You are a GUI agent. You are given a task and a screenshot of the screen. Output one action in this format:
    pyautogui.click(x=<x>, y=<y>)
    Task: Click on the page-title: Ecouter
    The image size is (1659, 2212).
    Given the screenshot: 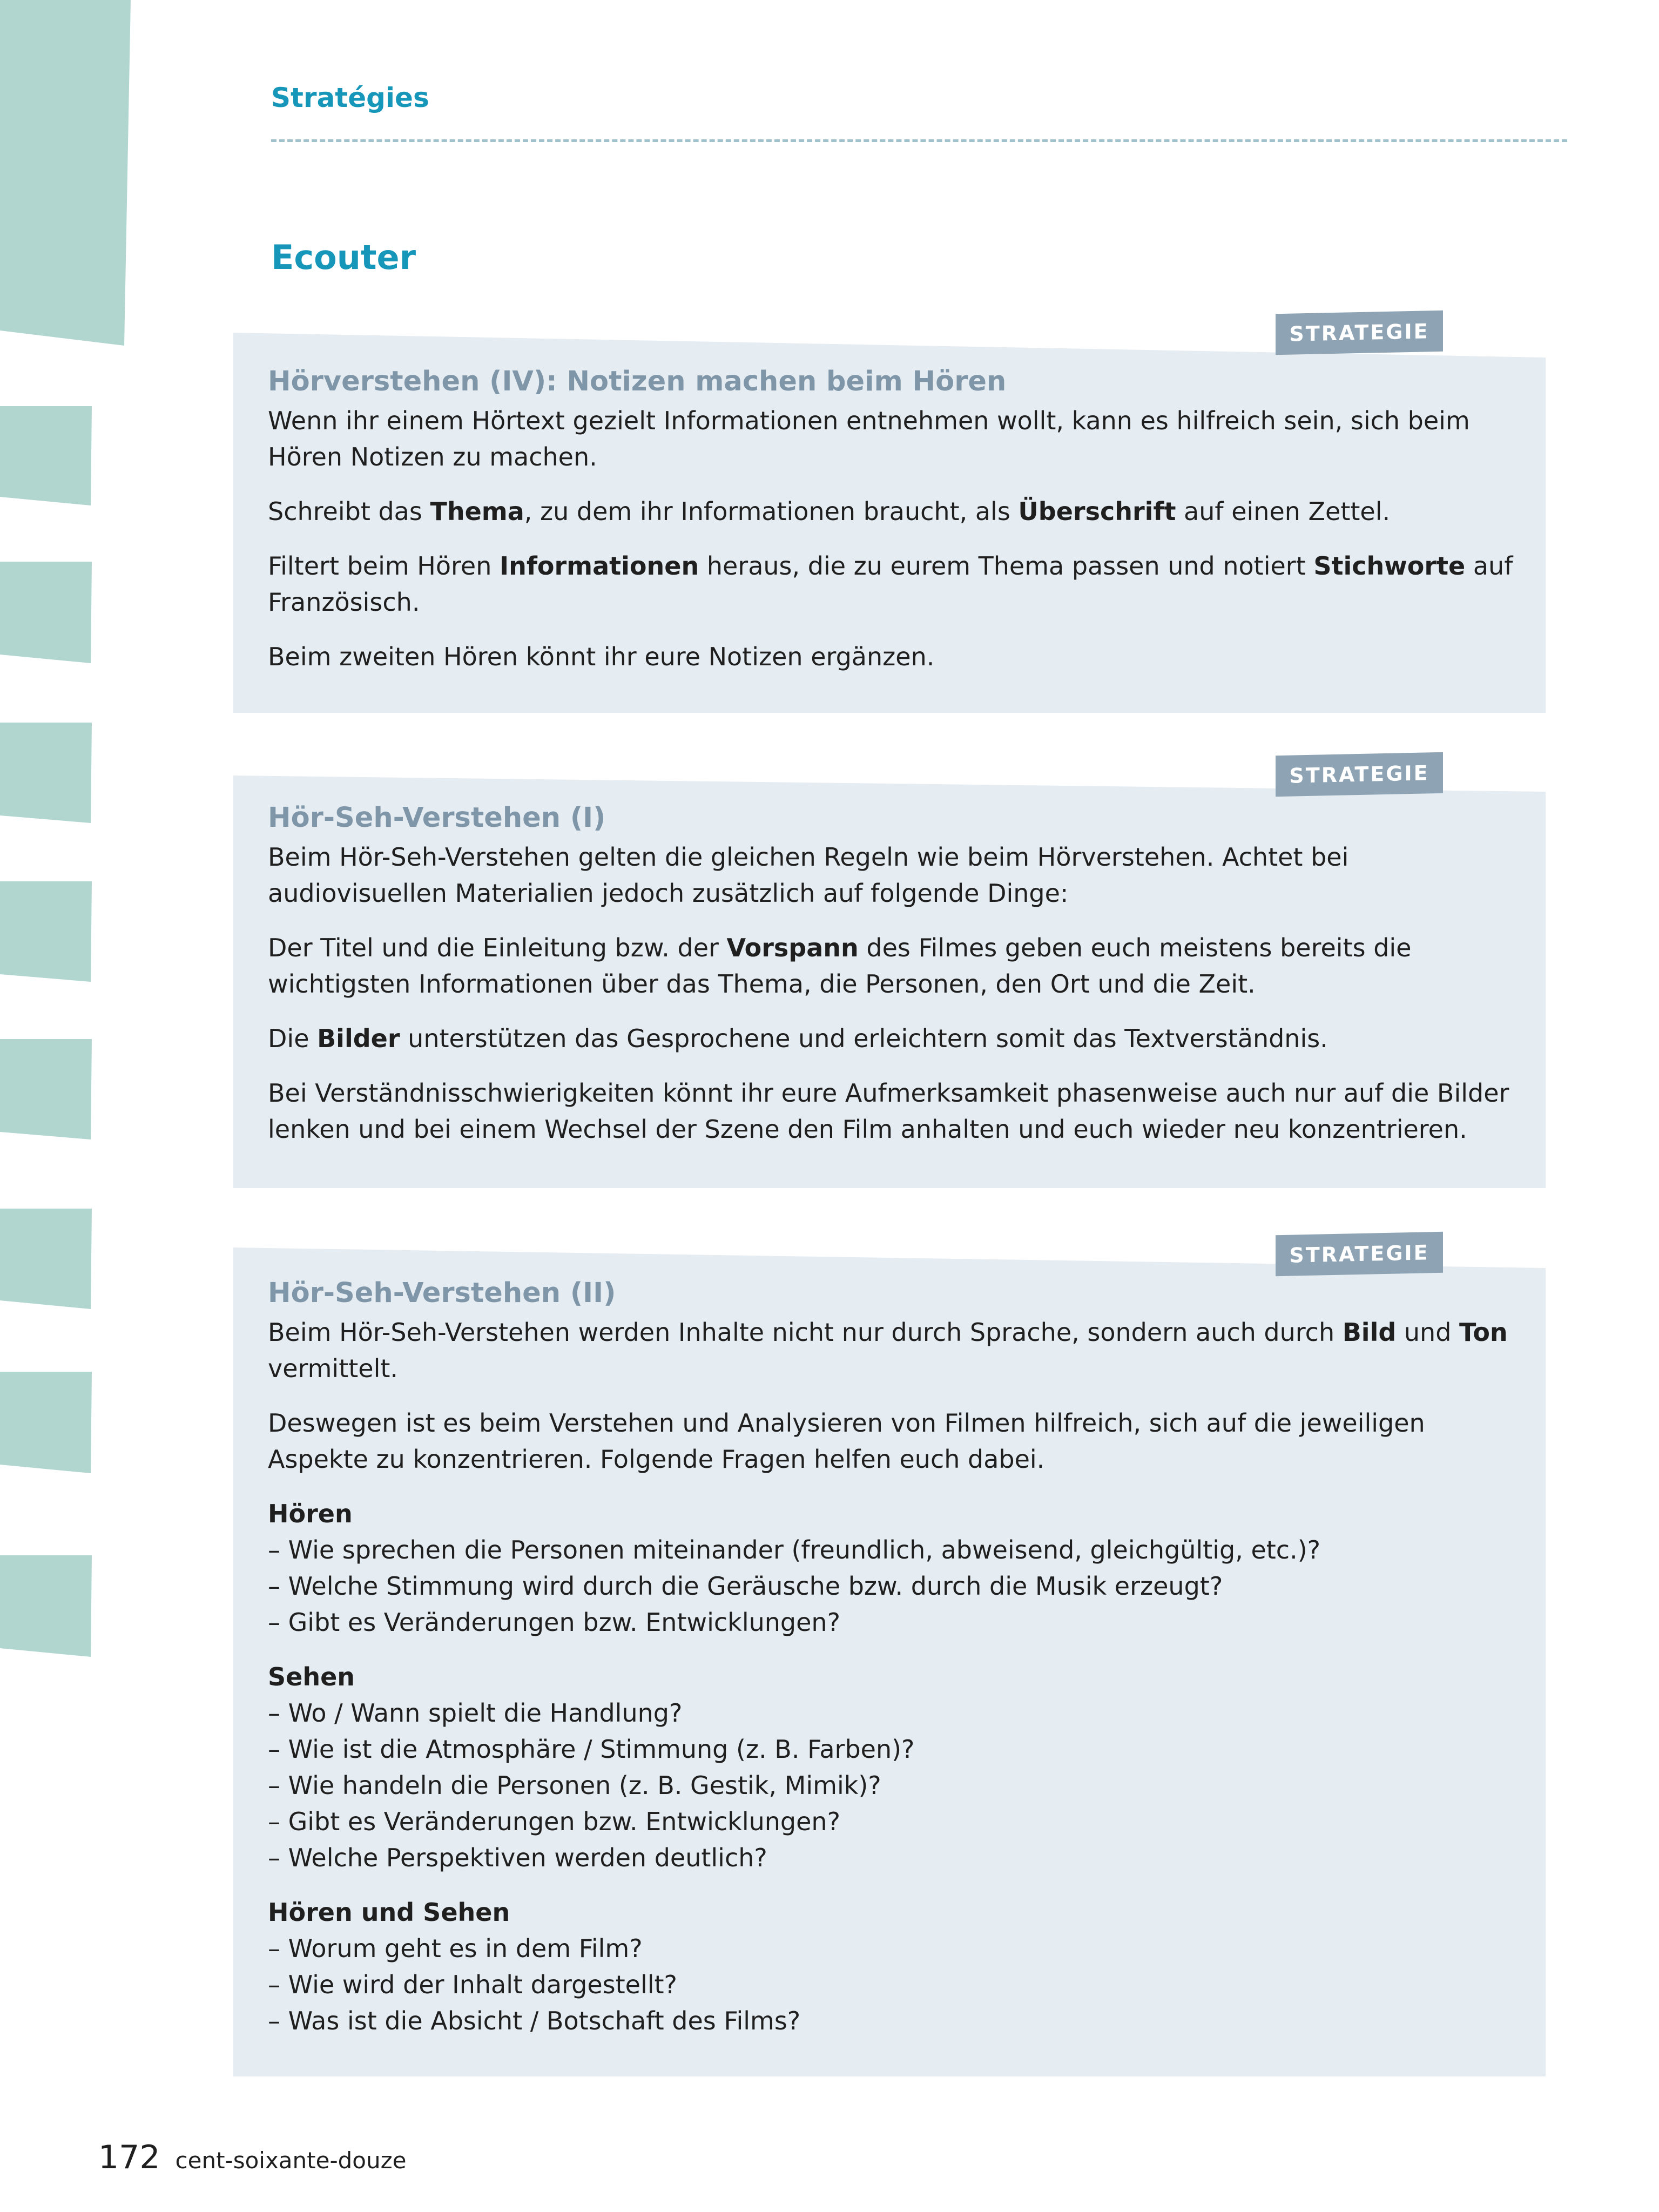 What is the action you would take?
    pyautogui.click(x=343, y=257)
    